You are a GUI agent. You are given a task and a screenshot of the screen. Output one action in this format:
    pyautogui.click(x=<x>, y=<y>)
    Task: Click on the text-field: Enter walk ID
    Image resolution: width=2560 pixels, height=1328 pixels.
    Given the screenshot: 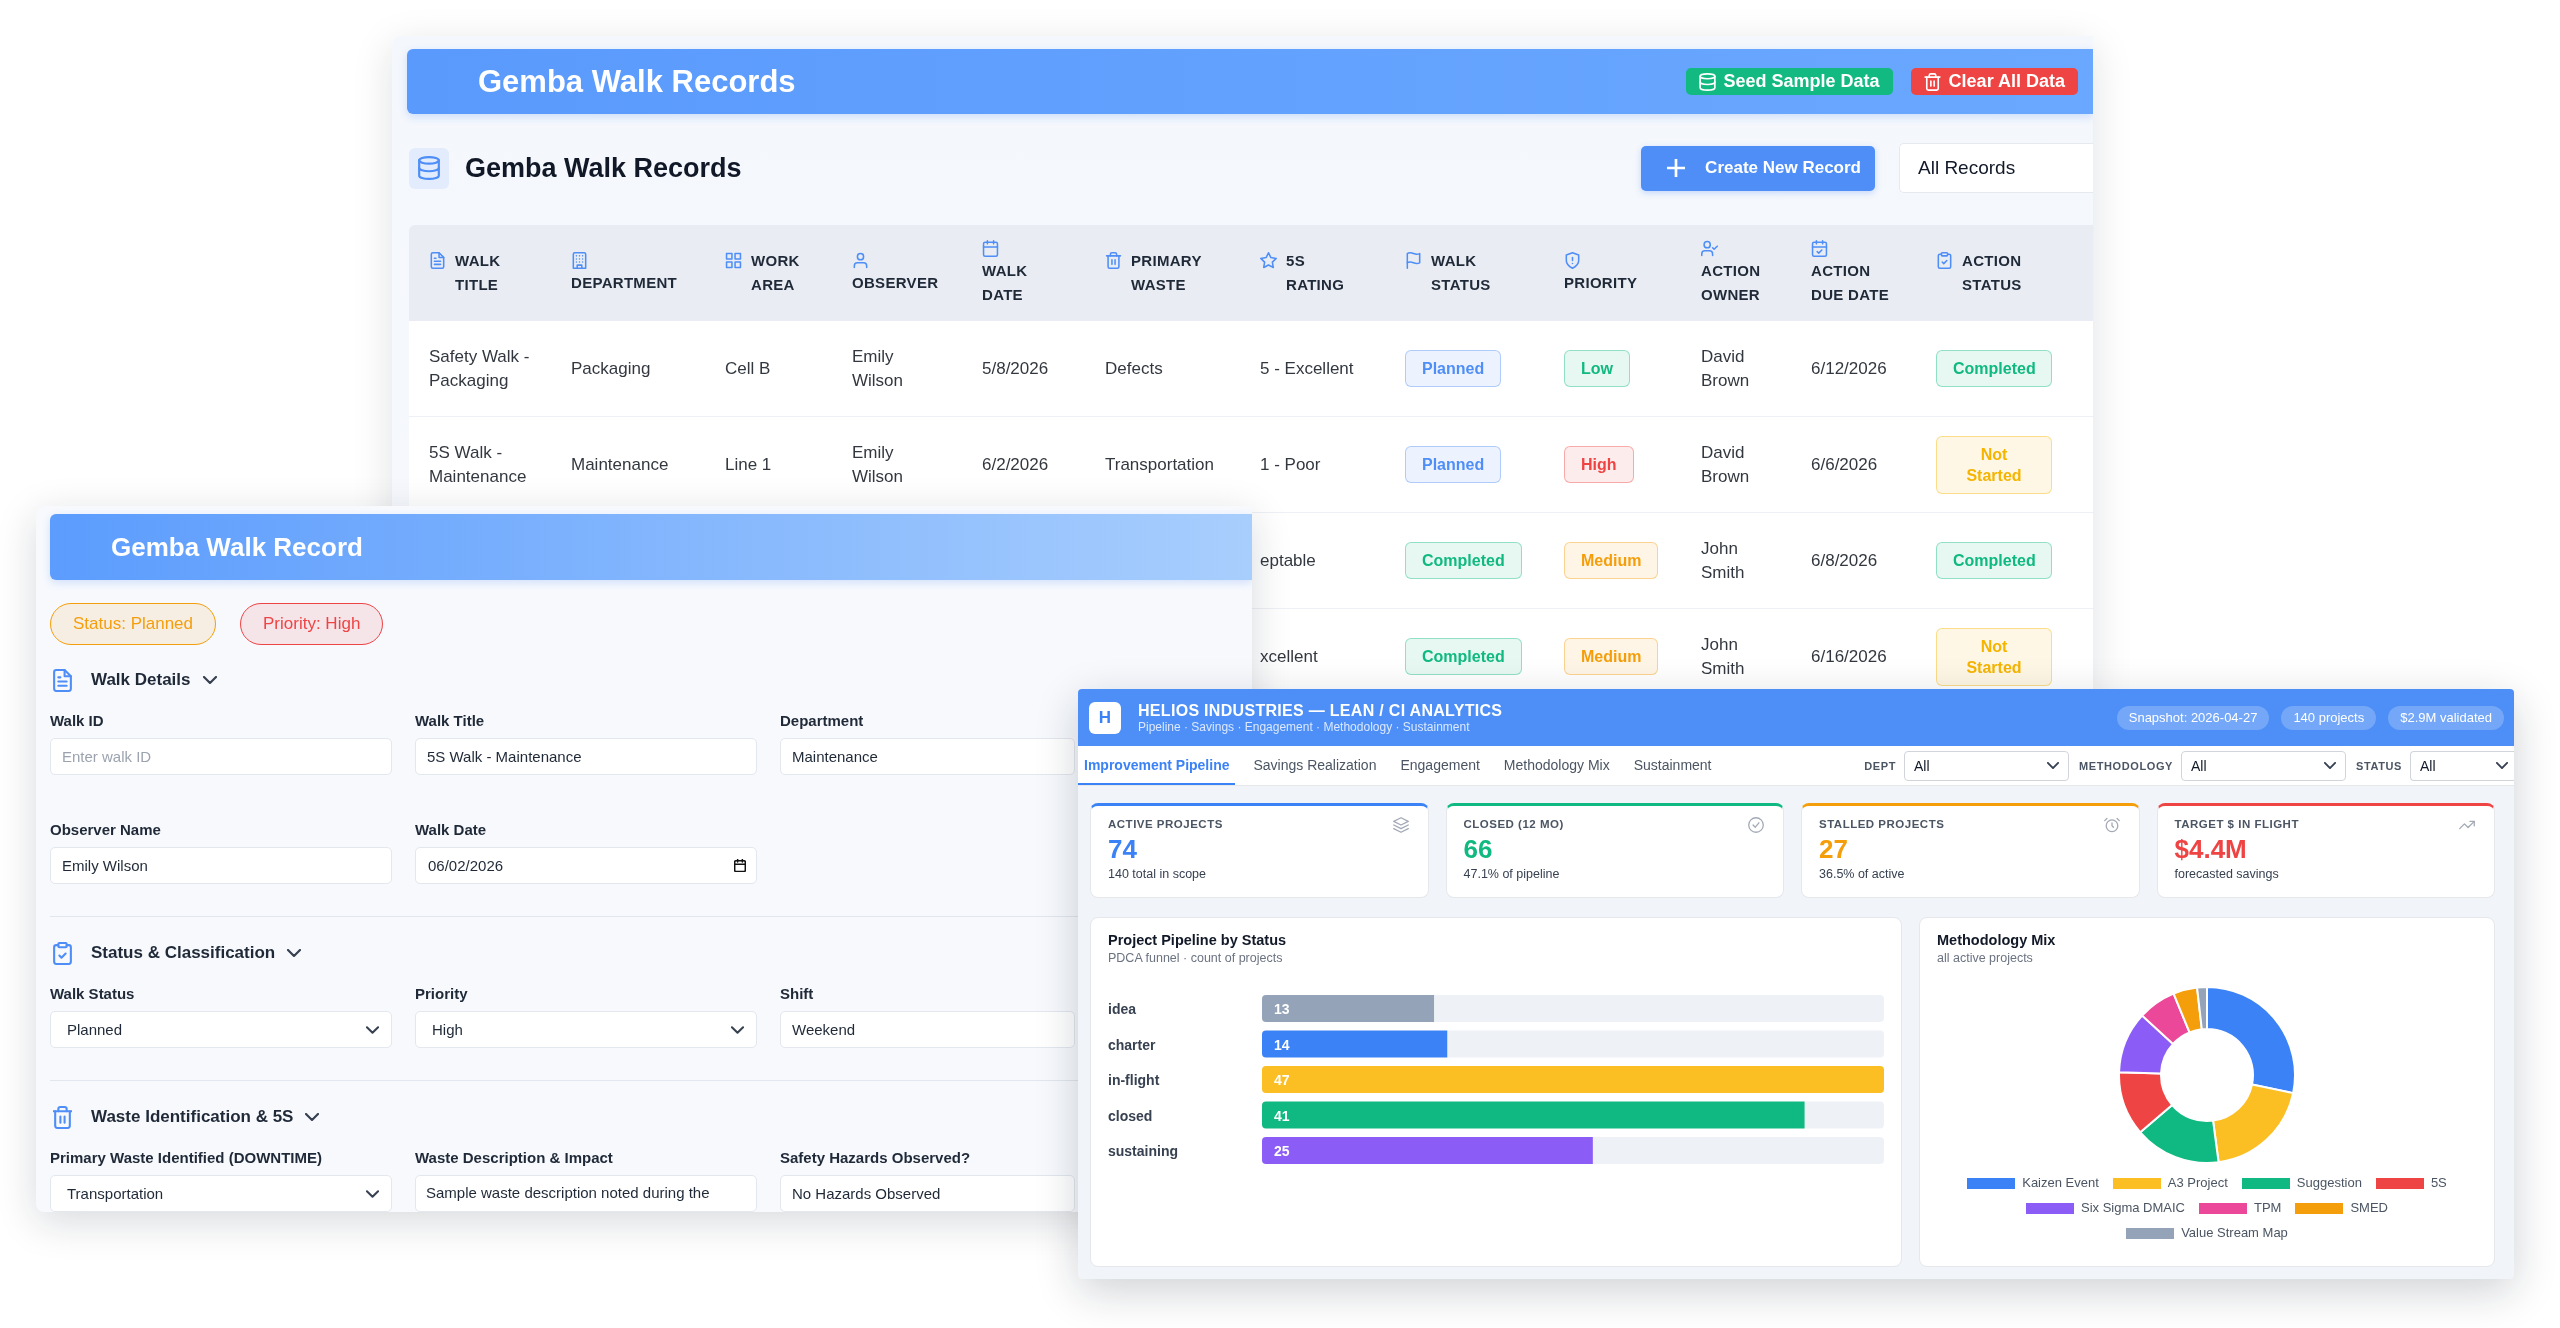 What is the action you would take?
    pyautogui.click(x=221, y=756)
    